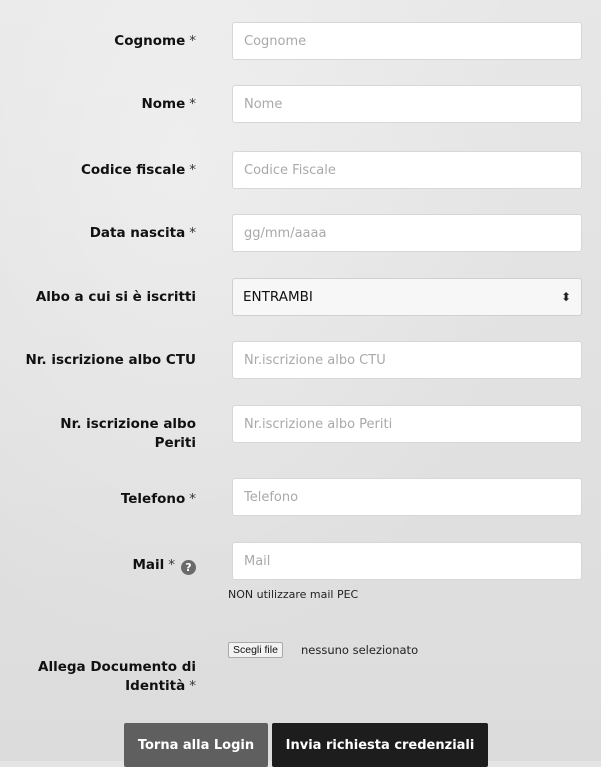 The image size is (601, 767). I want to click on albo-selected-value: ENTRAMBI, so click(278, 297).